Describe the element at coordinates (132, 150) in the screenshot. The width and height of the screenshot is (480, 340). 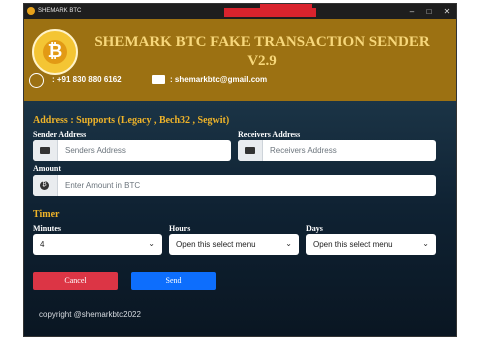
I see `sender-address-input: Senders Address` at that location.